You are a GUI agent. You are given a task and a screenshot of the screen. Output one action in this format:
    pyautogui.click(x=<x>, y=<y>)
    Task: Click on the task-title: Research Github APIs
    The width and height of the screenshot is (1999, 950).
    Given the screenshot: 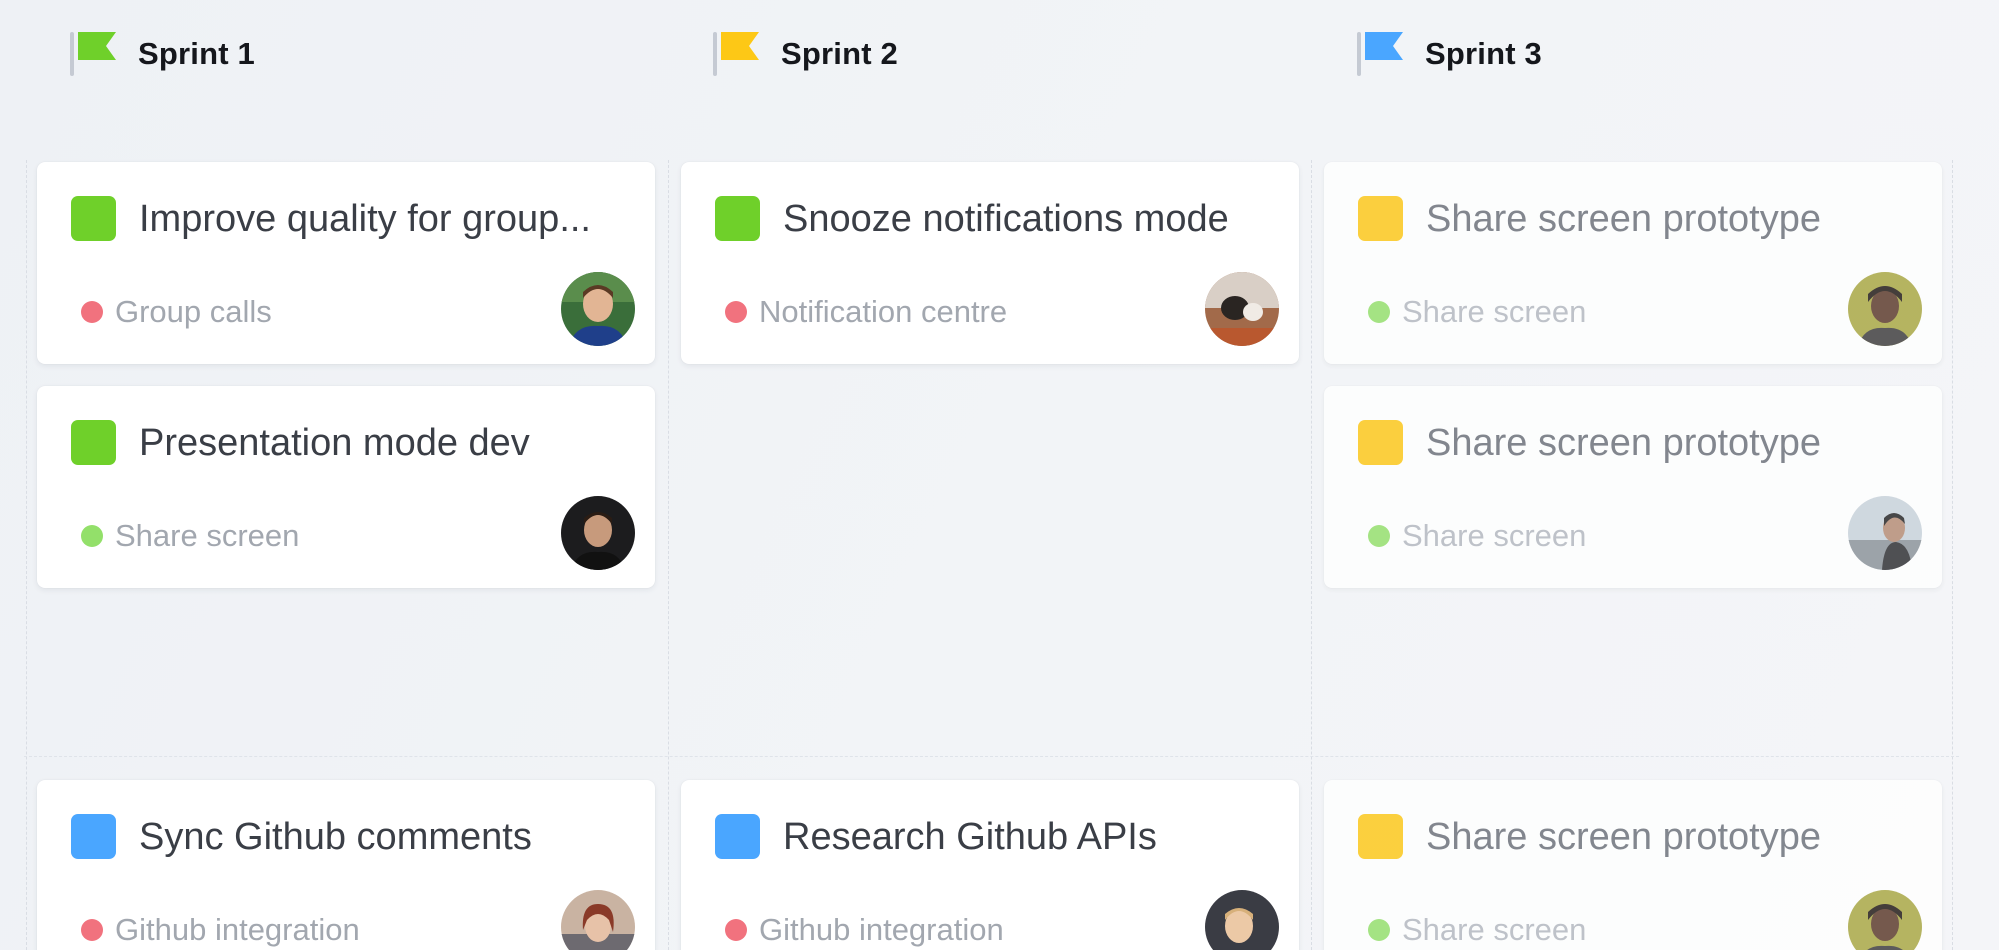 What is the action you would take?
    pyautogui.click(x=970, y=837)
    